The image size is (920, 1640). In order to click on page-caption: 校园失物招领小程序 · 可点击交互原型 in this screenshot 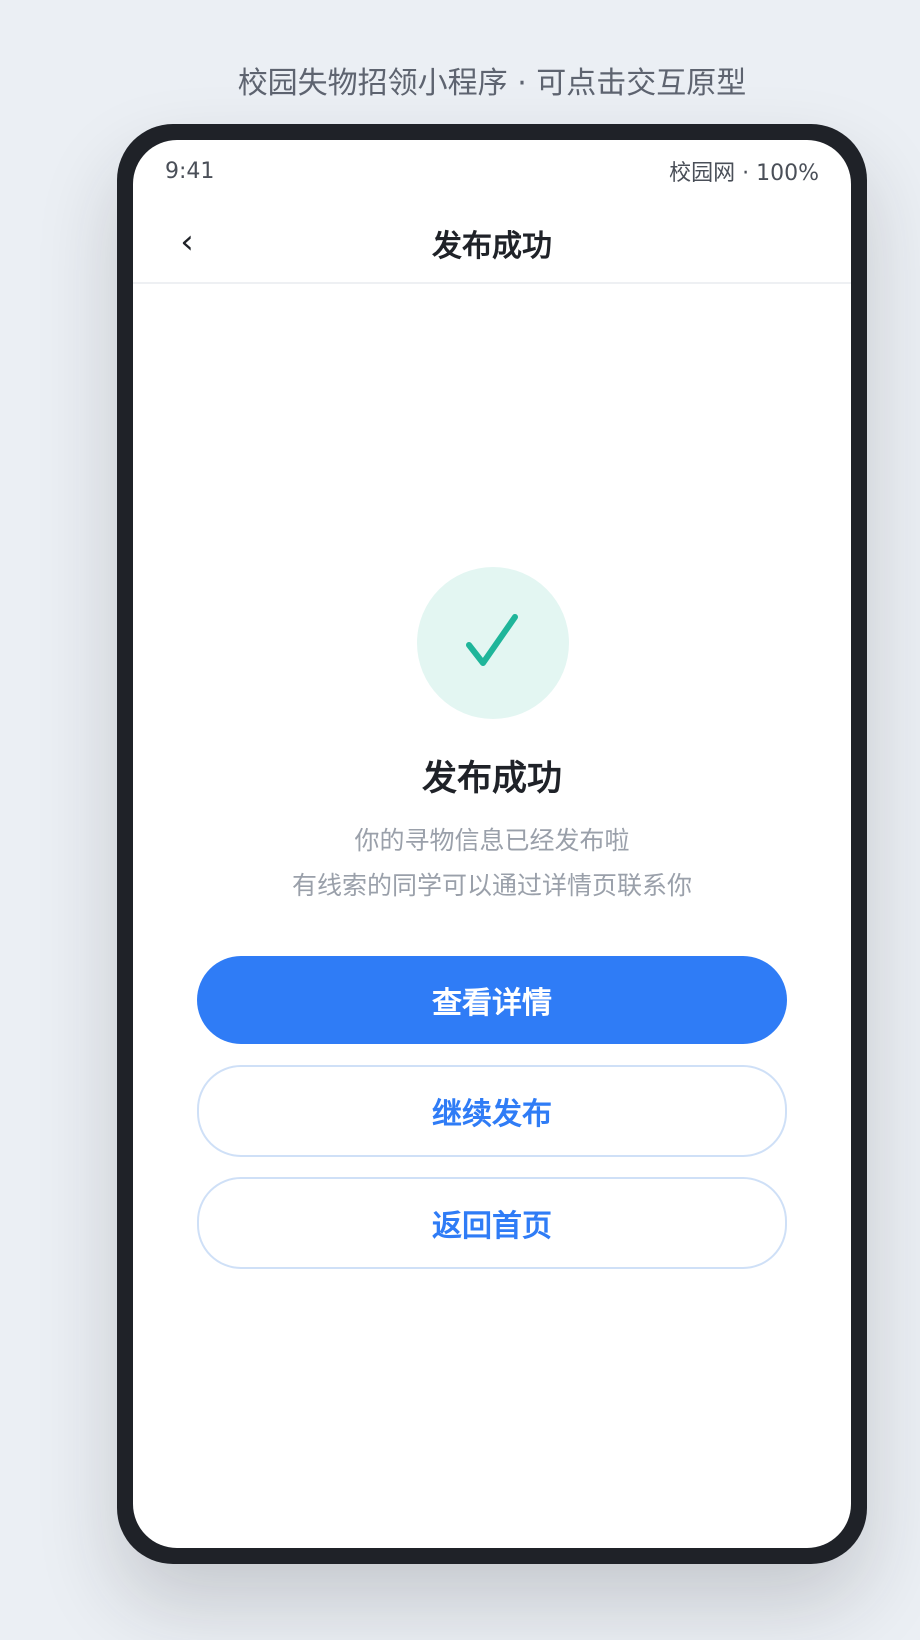, I will do `click(492, 83)`.